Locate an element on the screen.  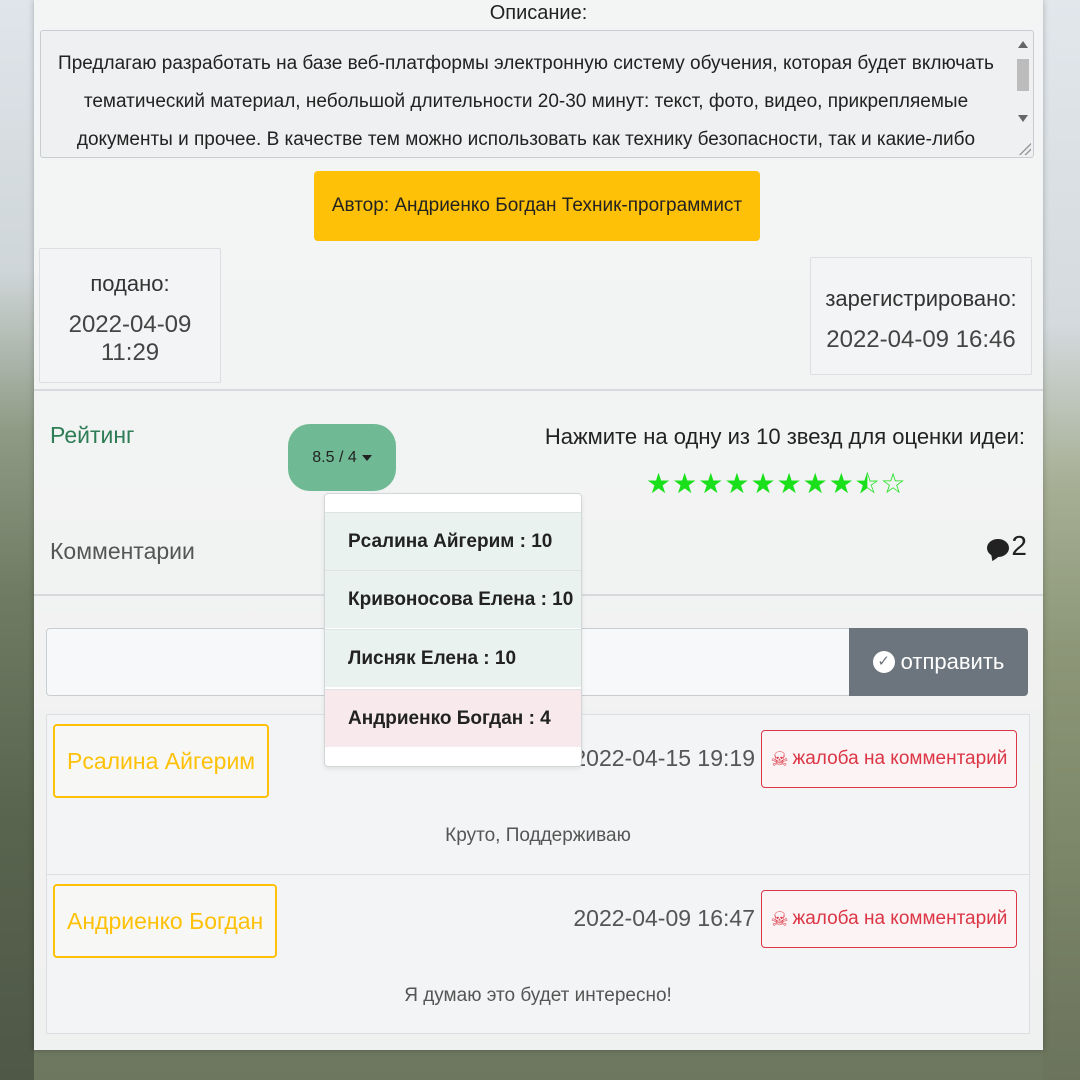
comments-label: Комментарии is located at coordinates (122, 551).